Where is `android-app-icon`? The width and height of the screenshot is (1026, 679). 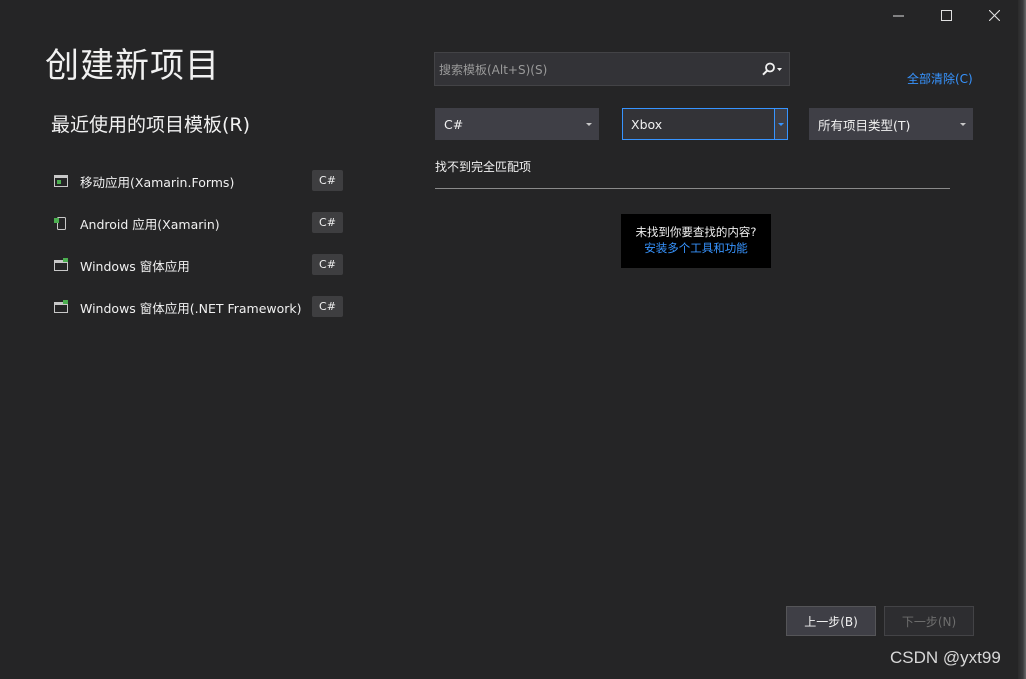 android-app-icon is located at coordinates (61, 223).